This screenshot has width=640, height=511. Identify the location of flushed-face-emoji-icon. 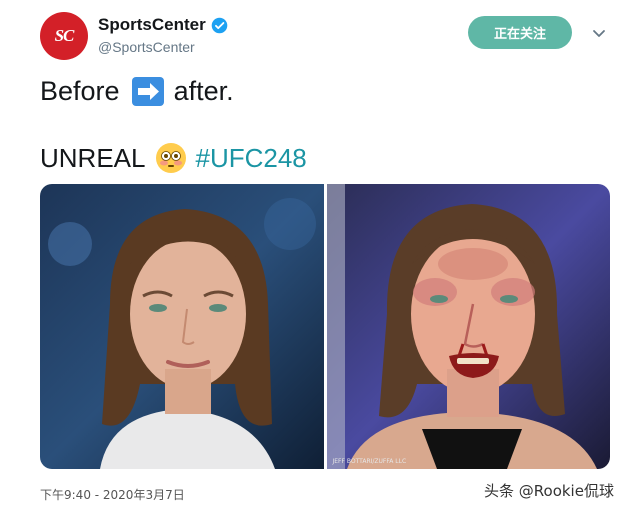
(171, 158).